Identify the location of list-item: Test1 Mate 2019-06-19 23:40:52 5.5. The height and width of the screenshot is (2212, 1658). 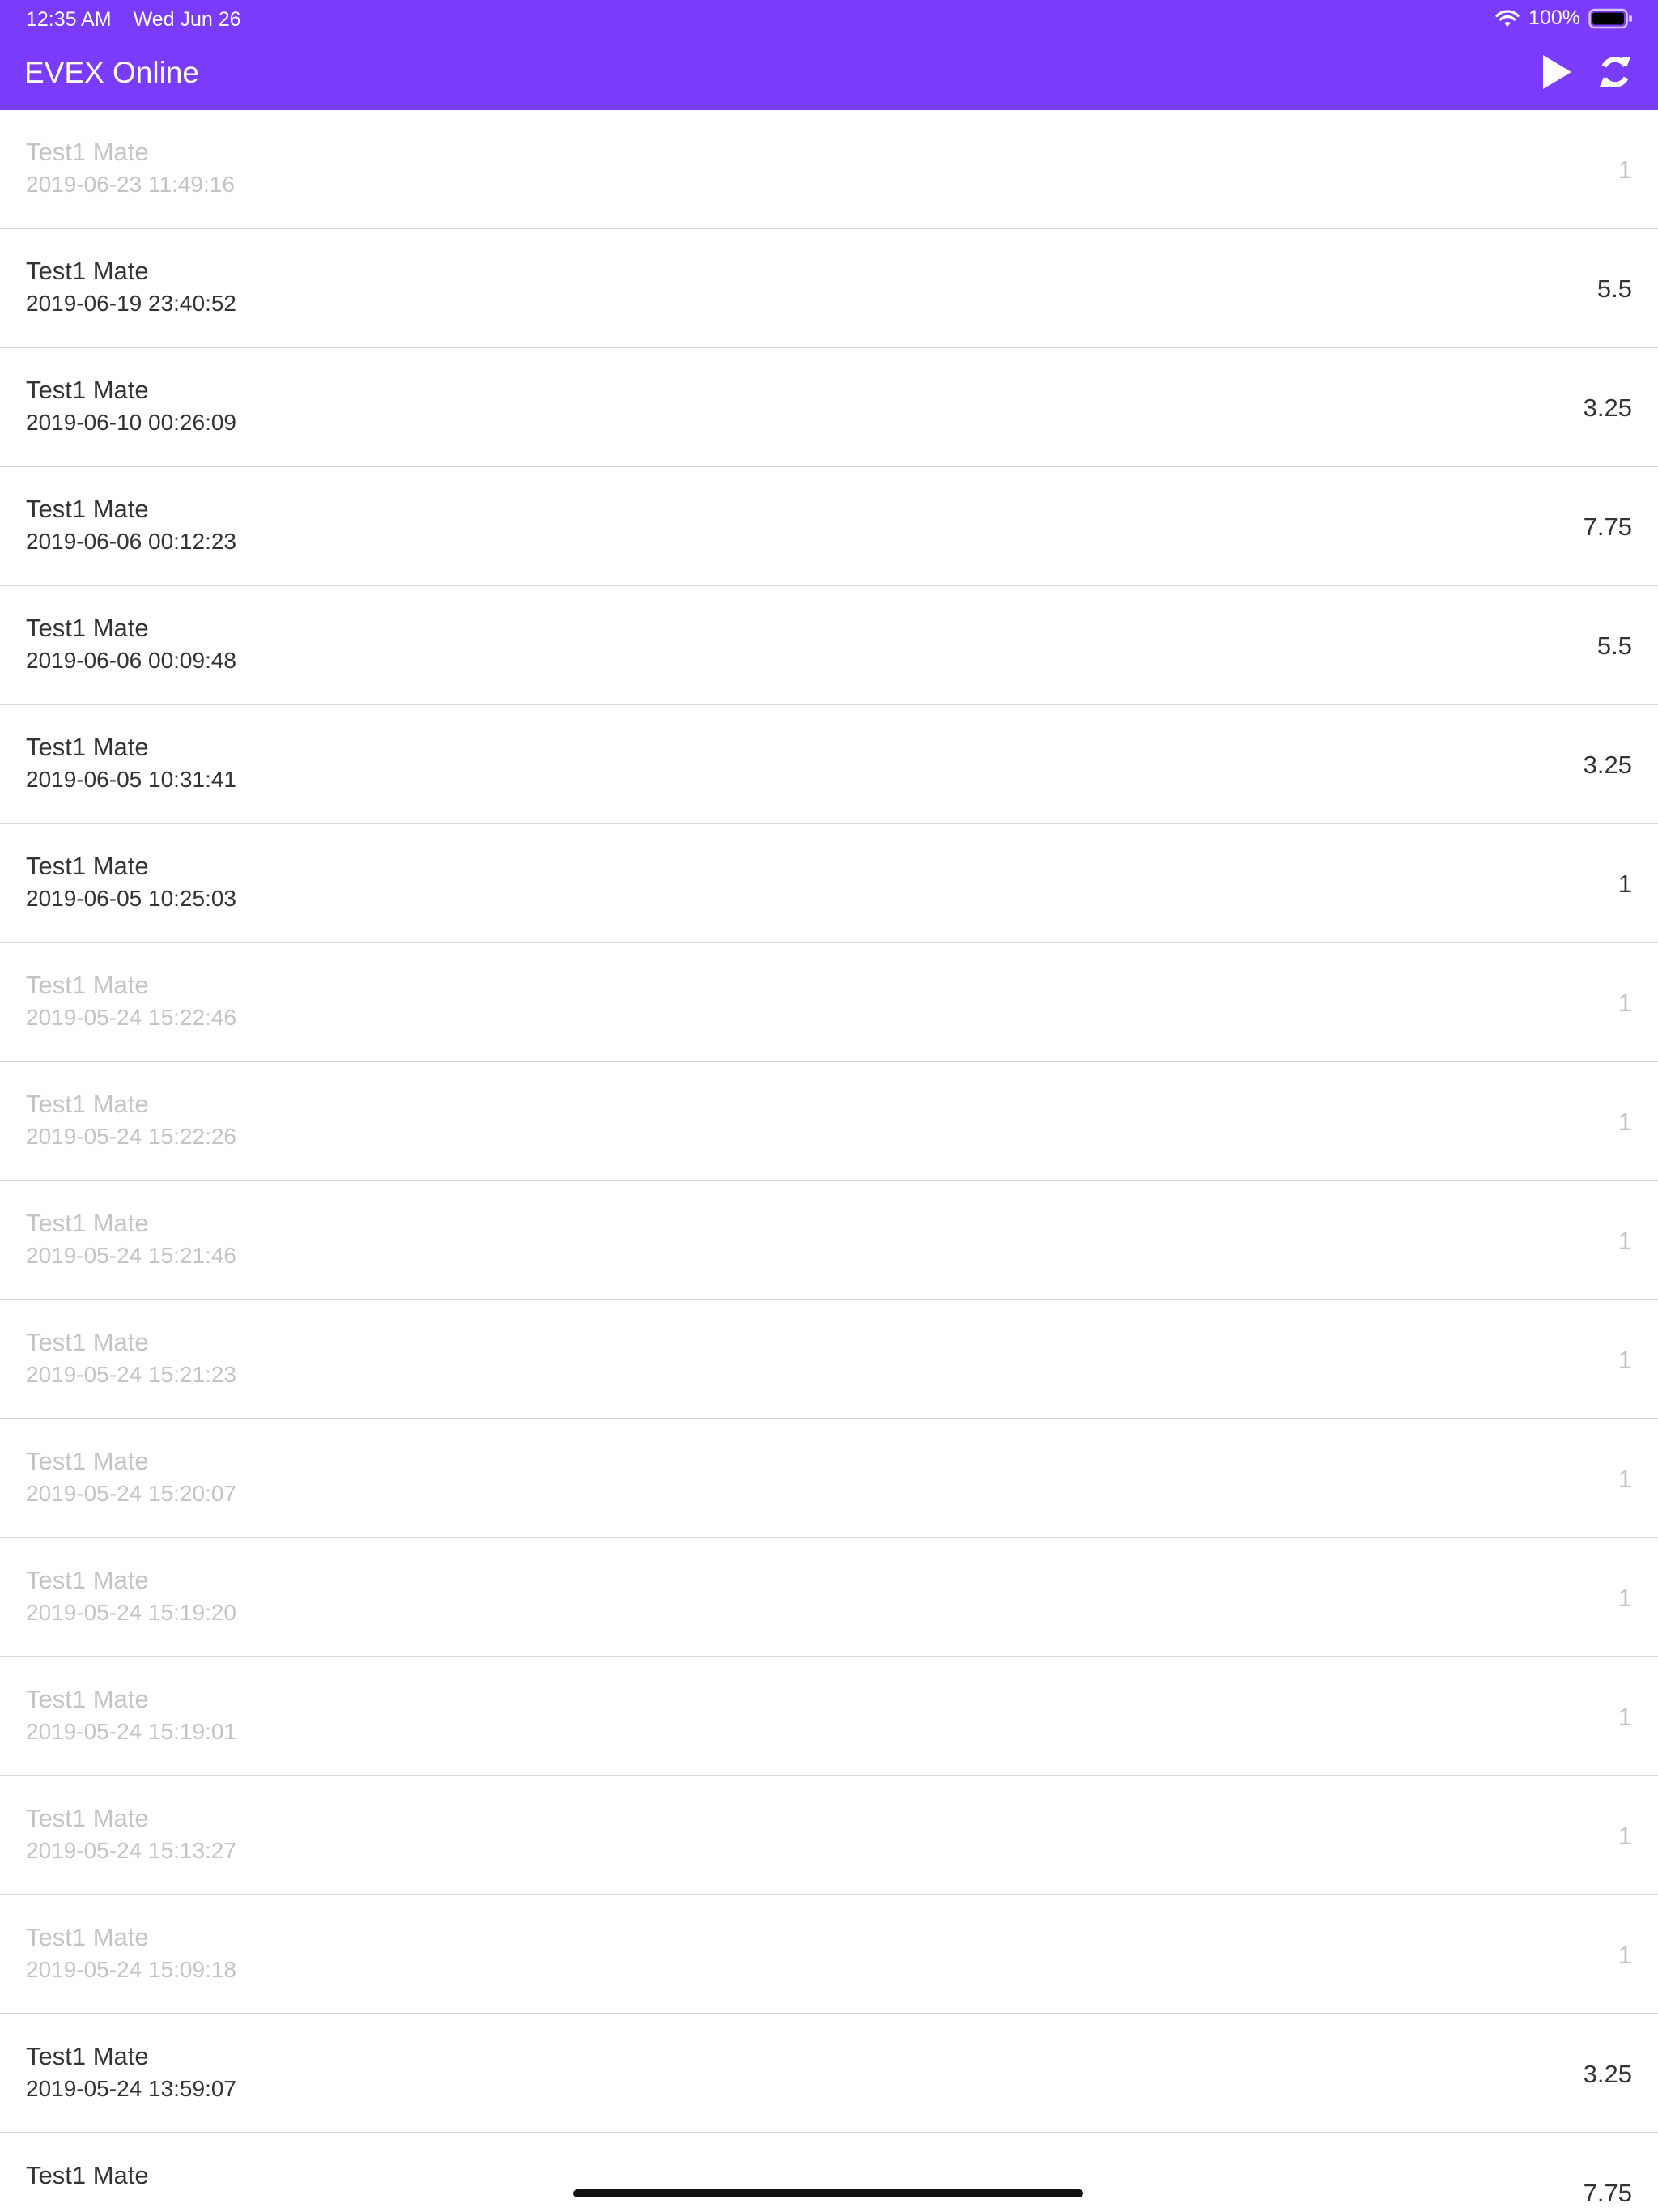
(829, 289).